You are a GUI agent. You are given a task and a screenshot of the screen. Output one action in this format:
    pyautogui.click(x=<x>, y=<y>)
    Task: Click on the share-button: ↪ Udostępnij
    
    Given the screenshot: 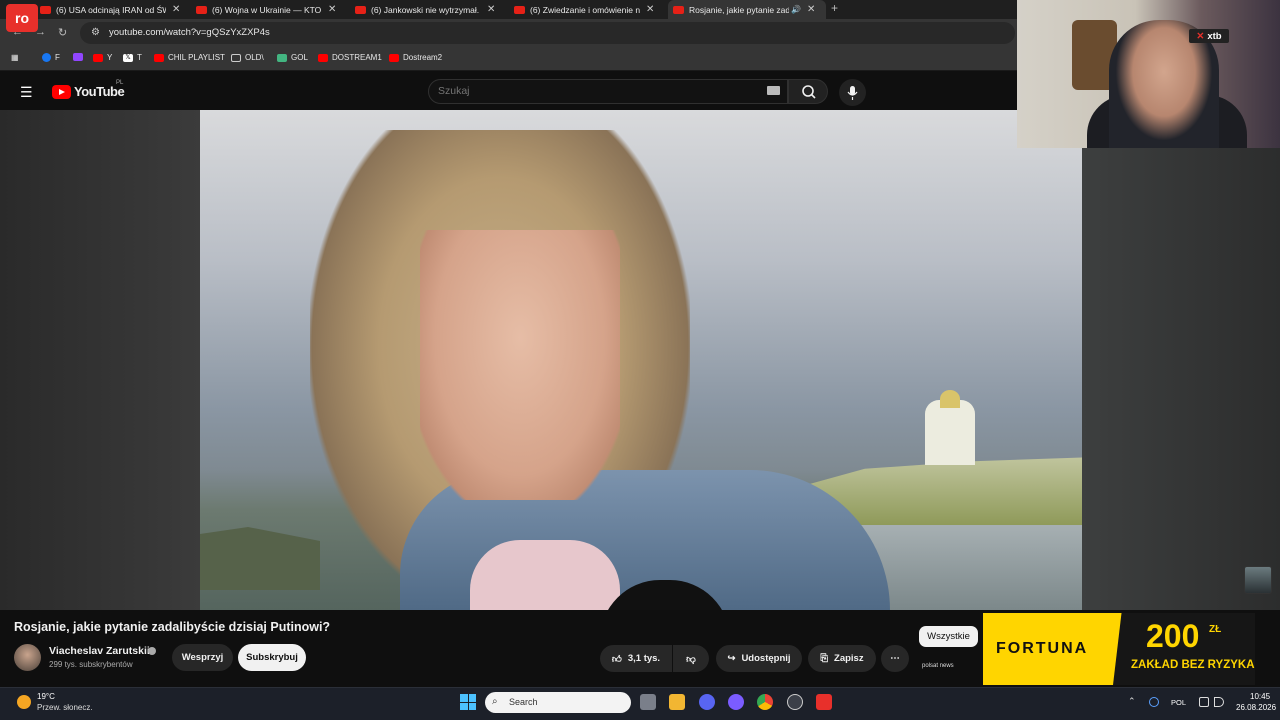 What is the action you would take?
    pyautogui.click(x=759, y=658)
    